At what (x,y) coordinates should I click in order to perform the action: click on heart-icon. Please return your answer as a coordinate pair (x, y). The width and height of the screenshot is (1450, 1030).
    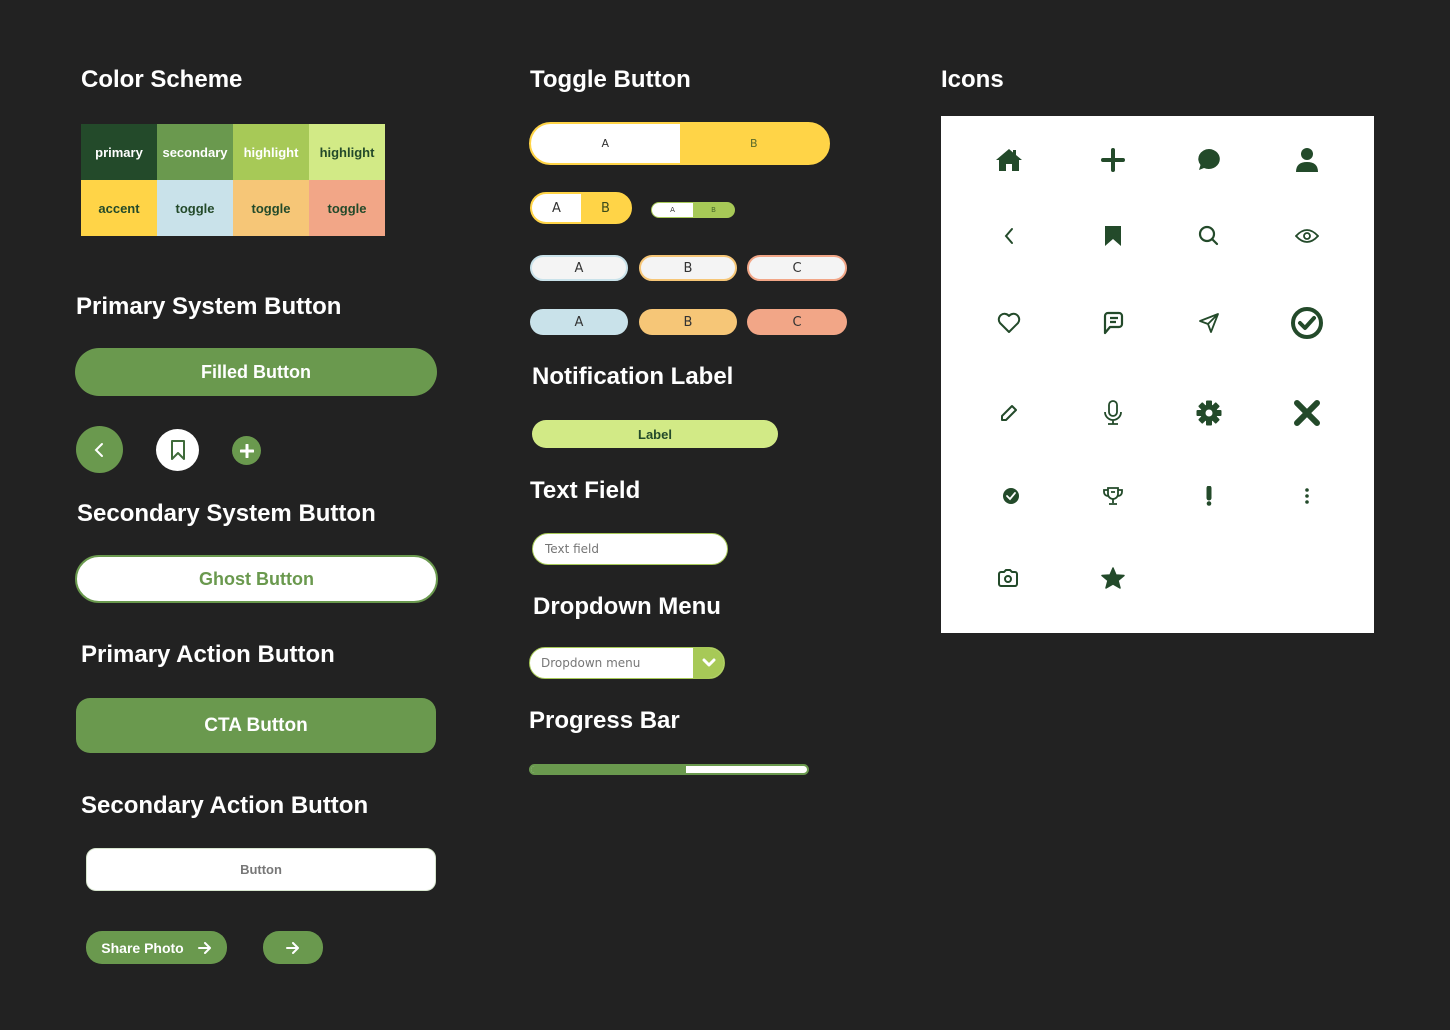
    Looking at the image, I should click on (1009, 323).